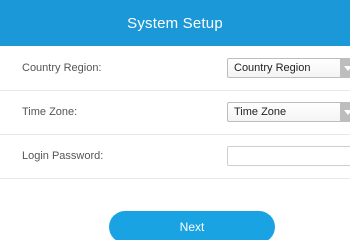 Image resolution: width=350 pixels, height=240 pixels. I want to click on time-zone-value: Time Zone, so click(260, 112).